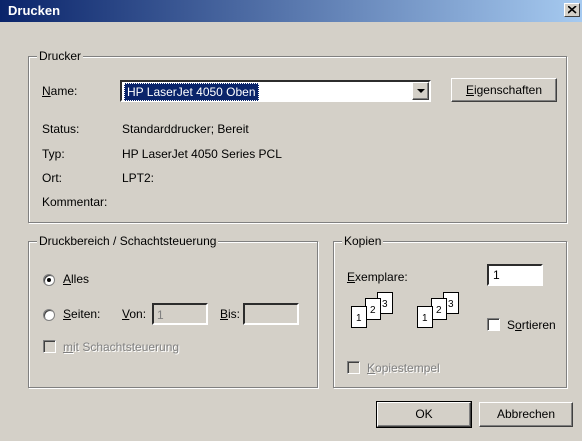 This screenshot has width=582, height=441. Describe the element at coordinates (160, 315) in the screenshot. I see `from-field-value: 1` at that location.